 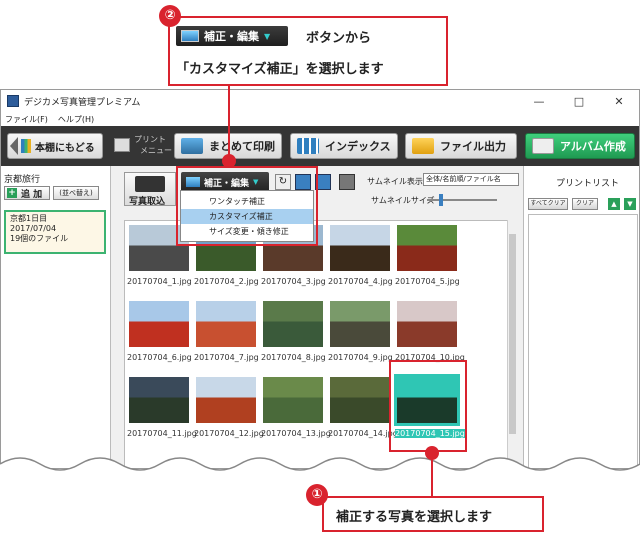 I want to click on print-list-title: プリントリスト, so click(x=588, y=184).